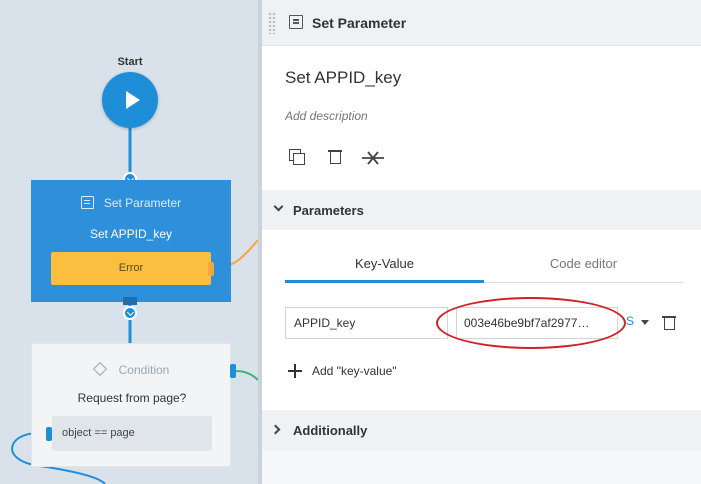 The height and width of the screenshot is (484, 701). I want to click on copy-icon, so click(298, 158).